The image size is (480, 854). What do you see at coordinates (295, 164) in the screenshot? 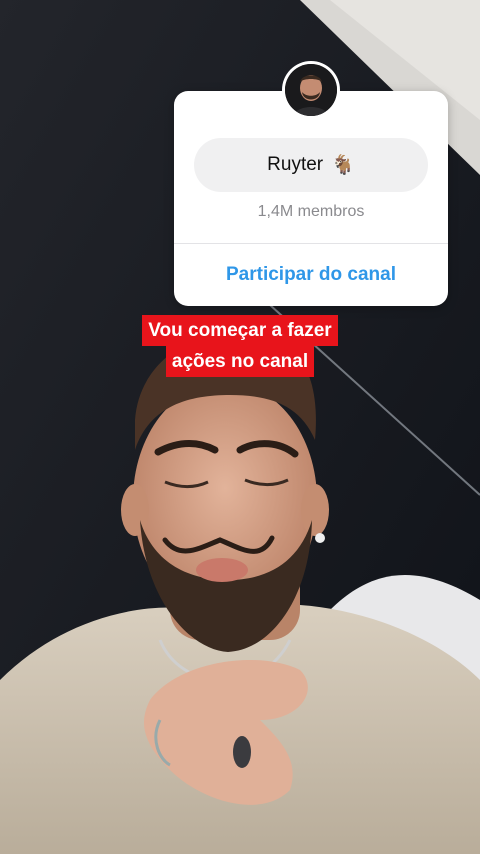
I see `channel-name: Ruyter` at bounding box center [295, 164].